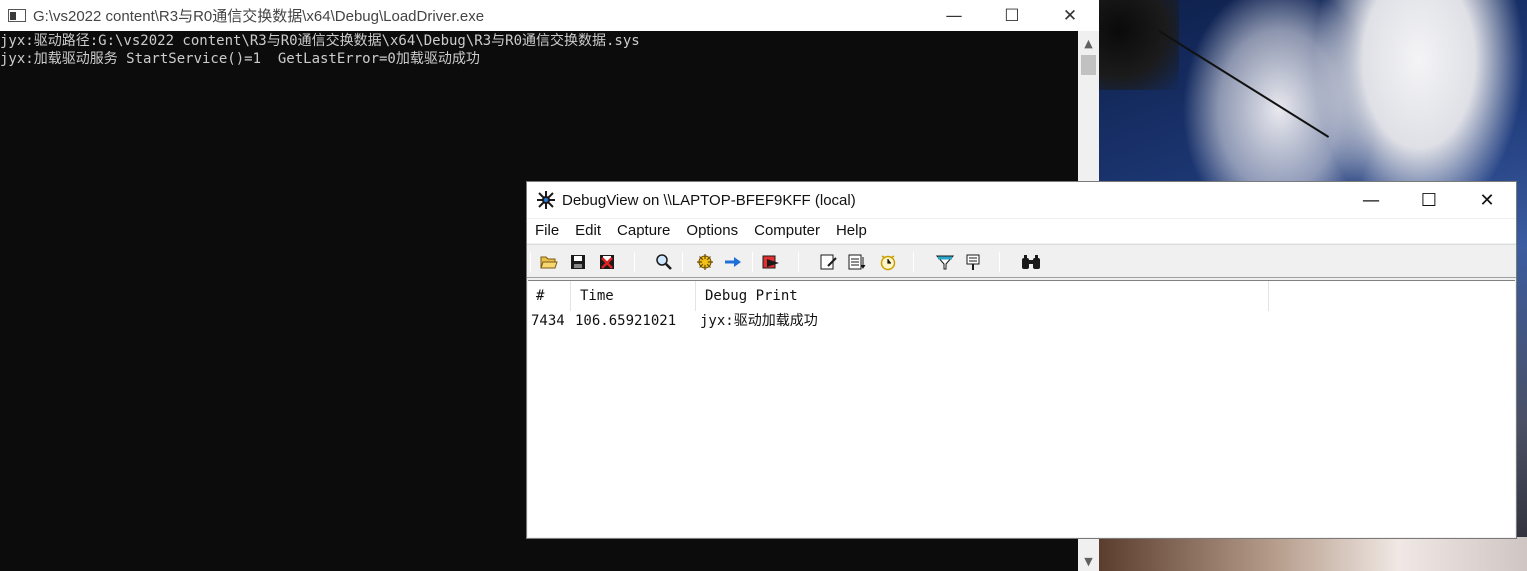 The height and width of the screenshot is (571, 1527). I want to click on debugview-app-icon, so click(546, 200).